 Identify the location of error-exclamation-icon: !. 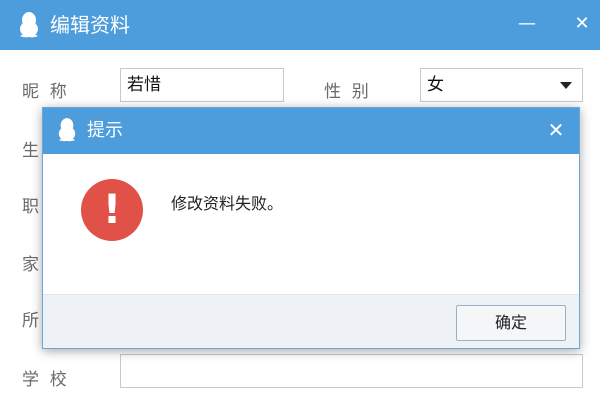
(112, 210).